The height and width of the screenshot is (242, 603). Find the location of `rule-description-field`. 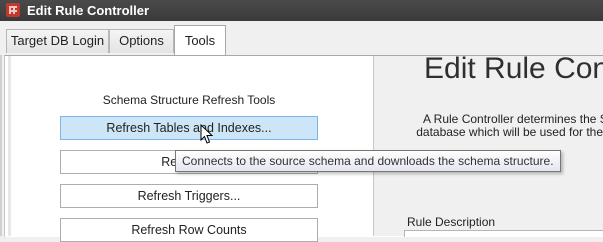

rule-description-field is located at coordinates (503, 233).